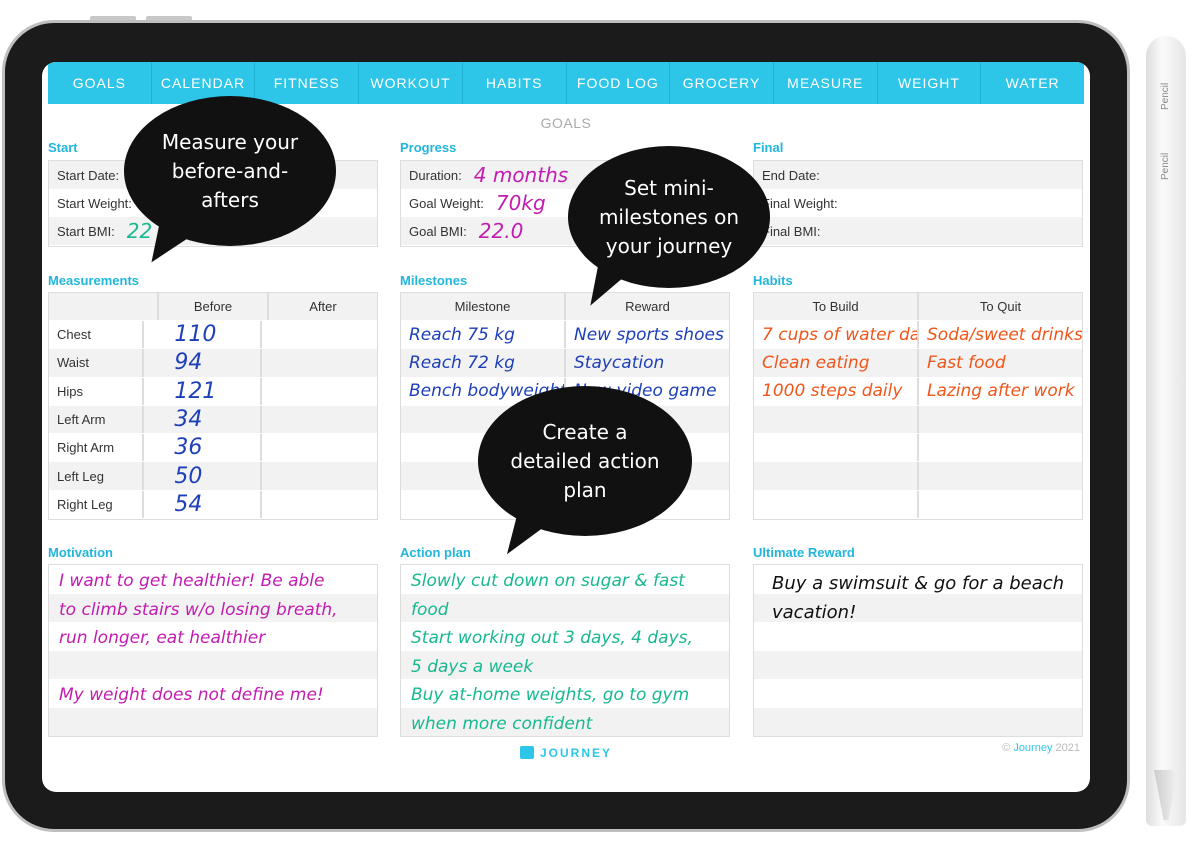 The width and height of the screenshot is (1200, 852). What do you see at coordinates (88, 175) in the screenshot?
I see `field-label: Start Date:` at bounding box center [88, 175].